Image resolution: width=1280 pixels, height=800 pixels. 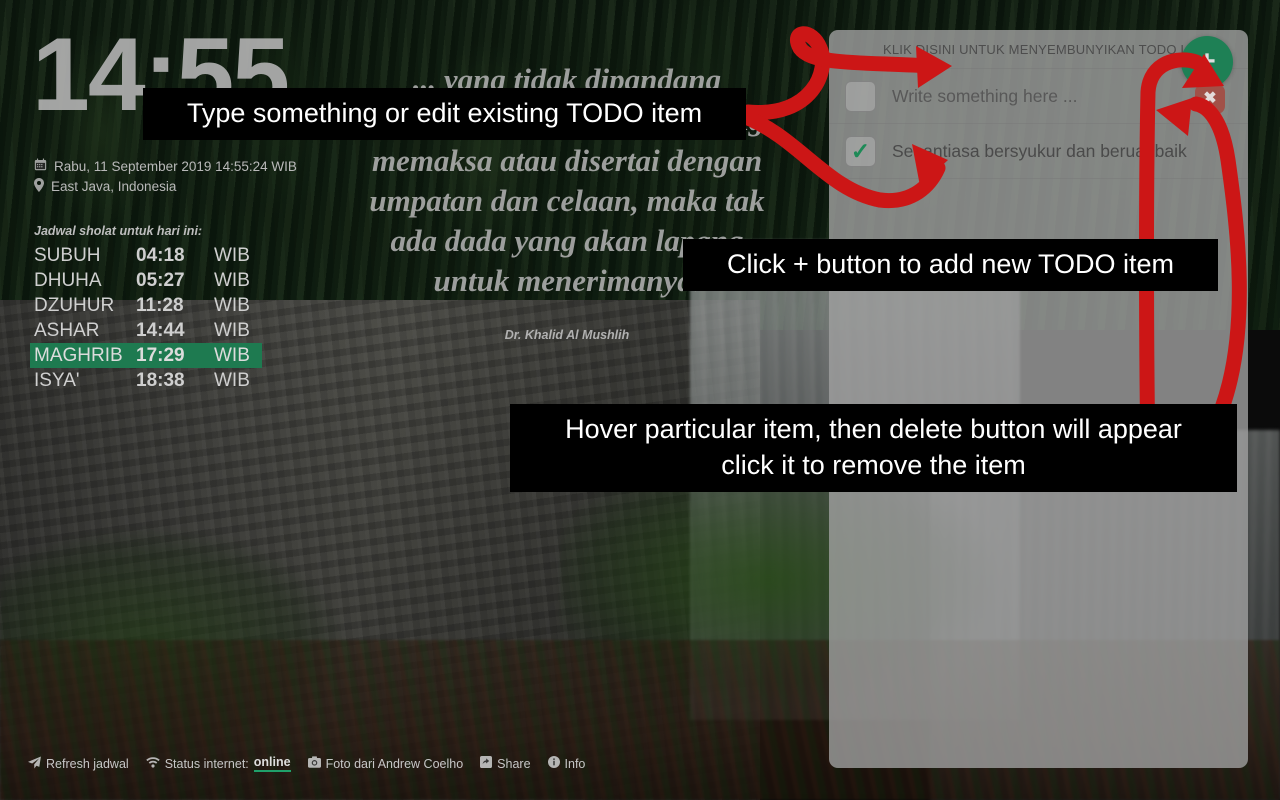 What do you see at coordinates (40, 166) in the screenshot?
I see `calendar-icon` at bounding box center [40, 166].